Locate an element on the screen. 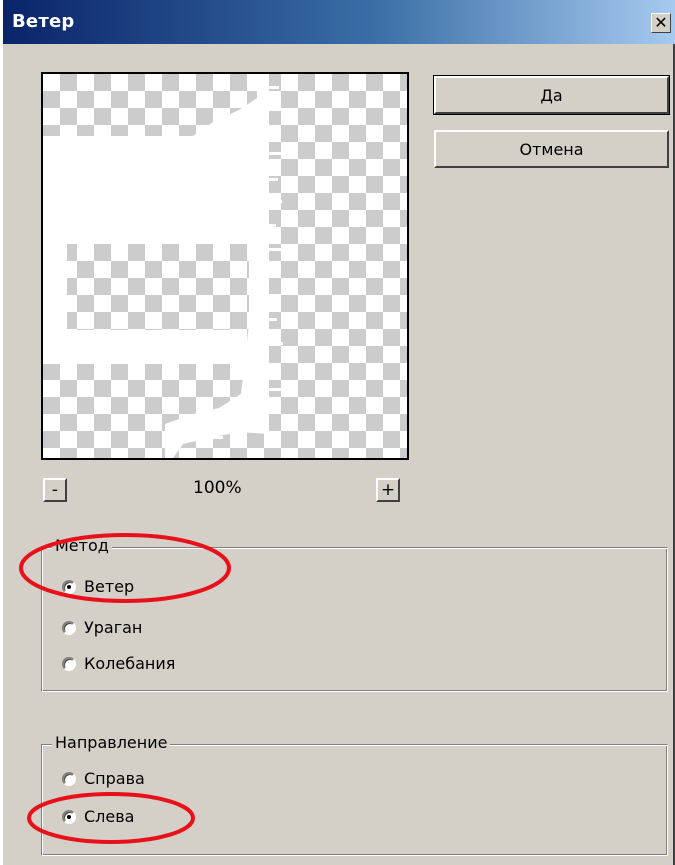  cancel-button: Отмена is located at coordinates (551, 149).